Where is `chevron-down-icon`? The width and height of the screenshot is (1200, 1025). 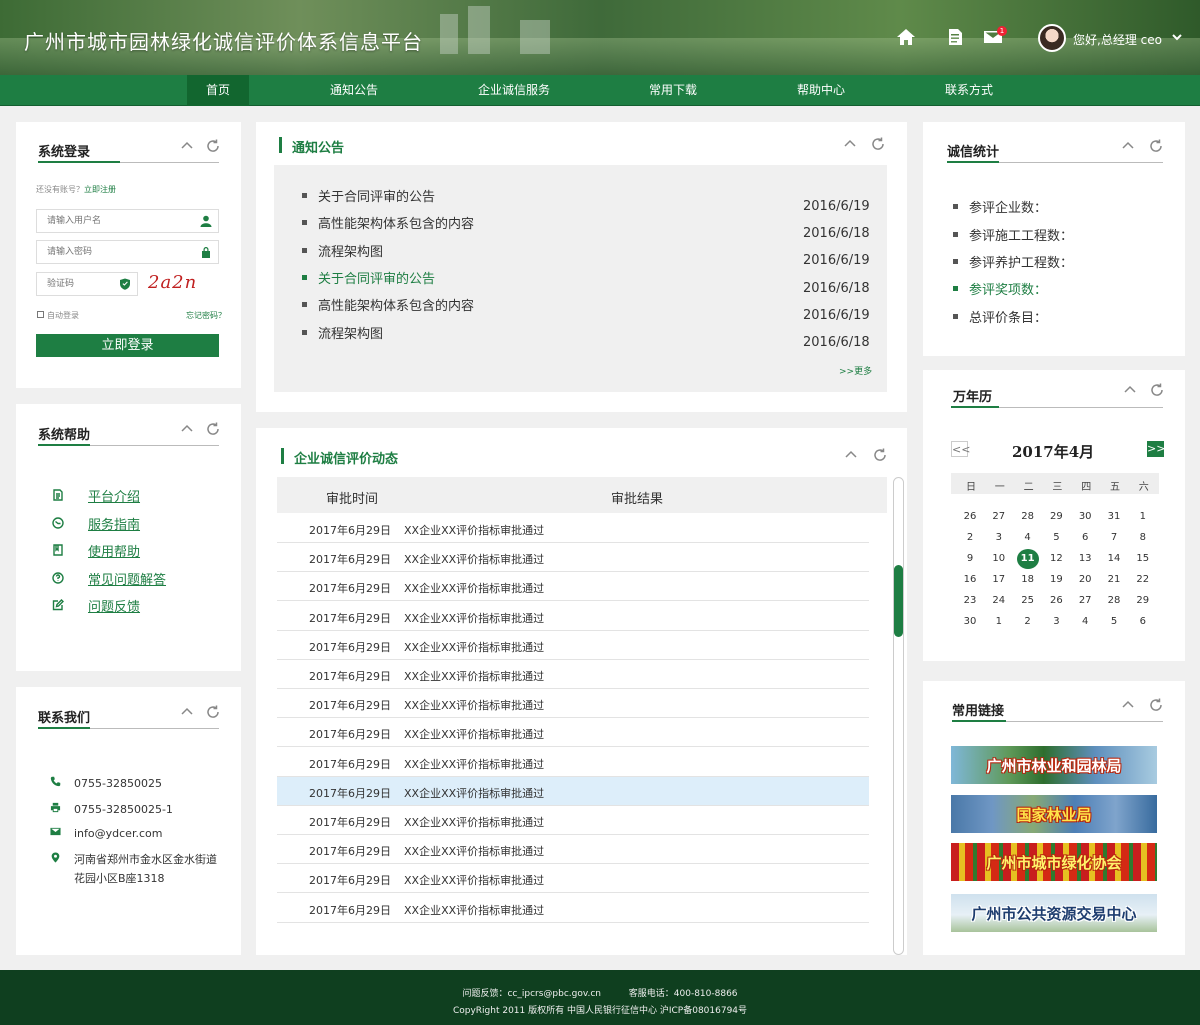 chevron-down-icon is located at coordinates (1177, 37).